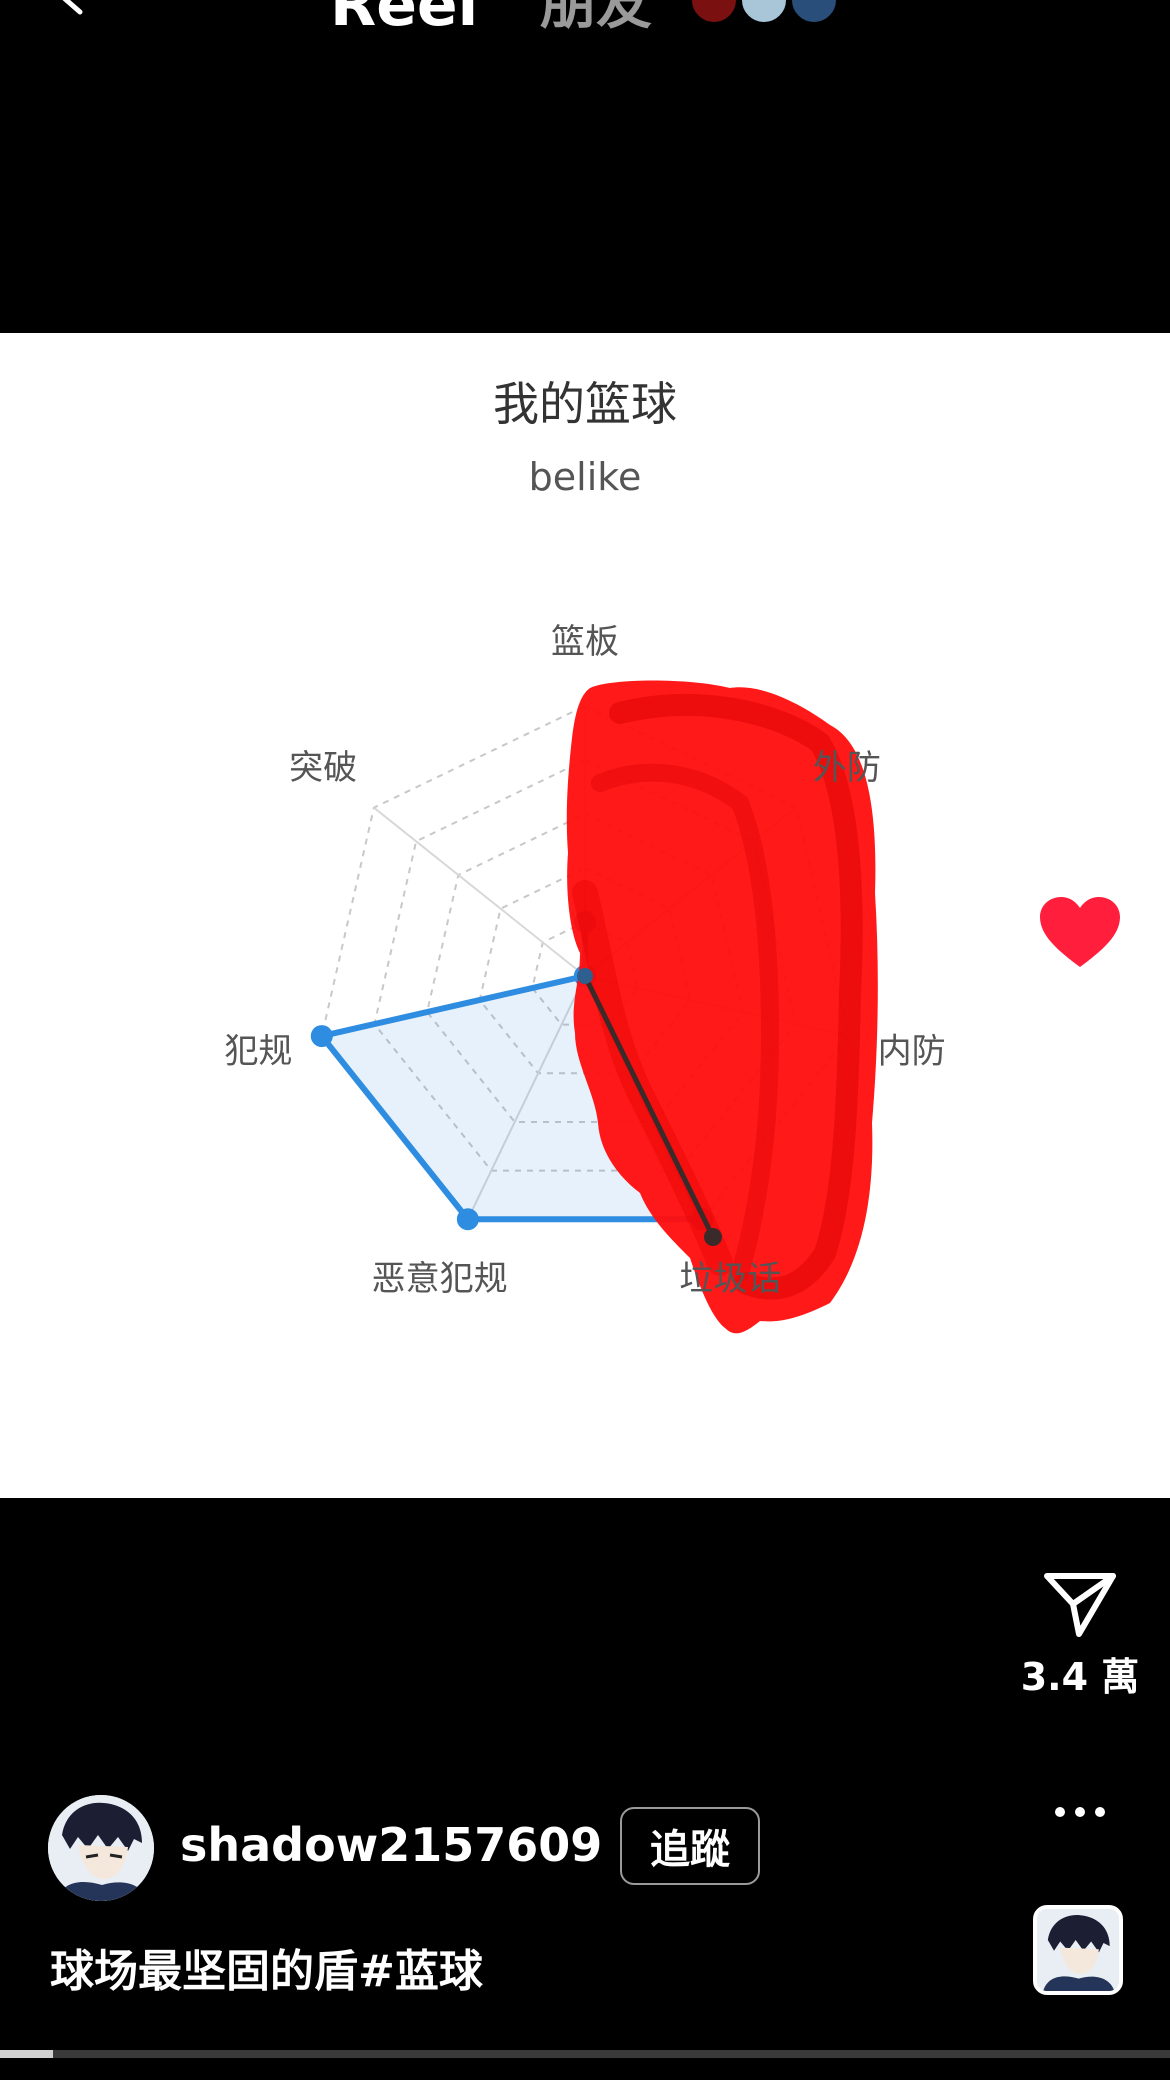 This screenshot has height=2080, width=1170. I want to click on comment-count: 376, so click(1080, 1220).